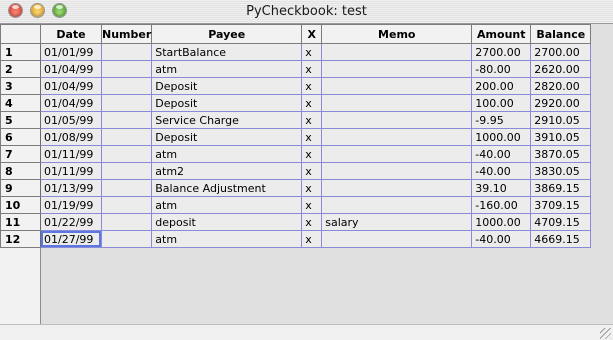  What do you see at coordinates (20, 137) in the screenshot?
I see `row-number-cell: 6` at bounding box center [20, 137].